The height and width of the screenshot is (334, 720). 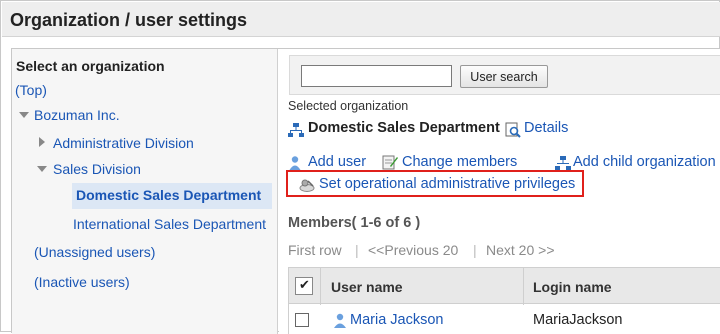 I want to click on page-title: Organization / user settings, so click(x=129, y=20).